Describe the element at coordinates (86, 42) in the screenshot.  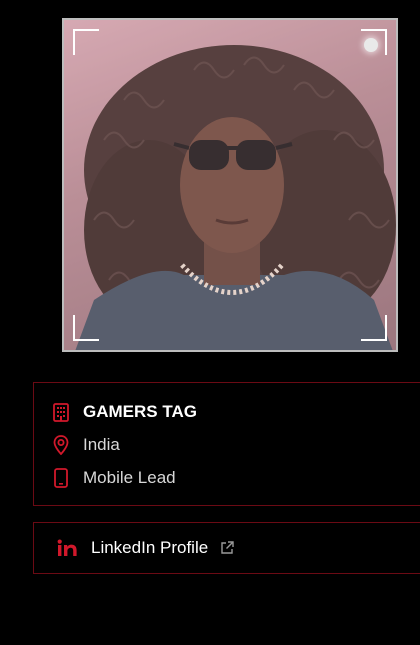
I see `frame-corner-top-left` at that location.